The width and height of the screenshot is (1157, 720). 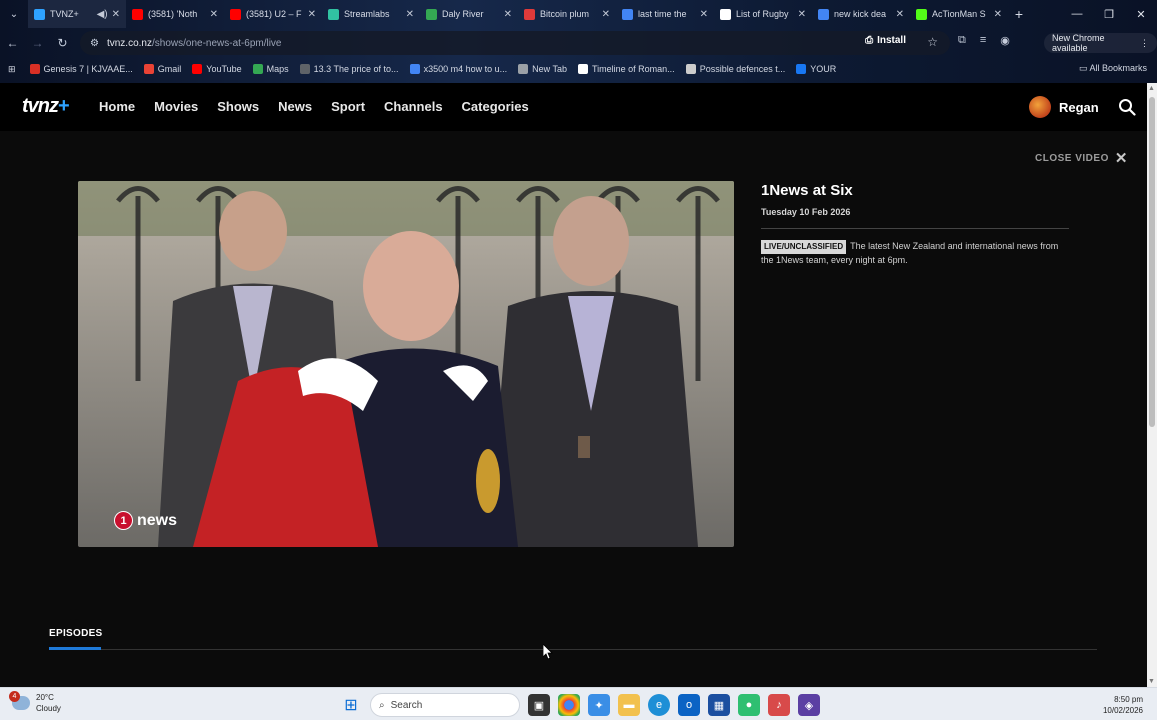 I want to click on tab-youtube-1: (3581) 'Noth ✕, so click(x=175, y=14).